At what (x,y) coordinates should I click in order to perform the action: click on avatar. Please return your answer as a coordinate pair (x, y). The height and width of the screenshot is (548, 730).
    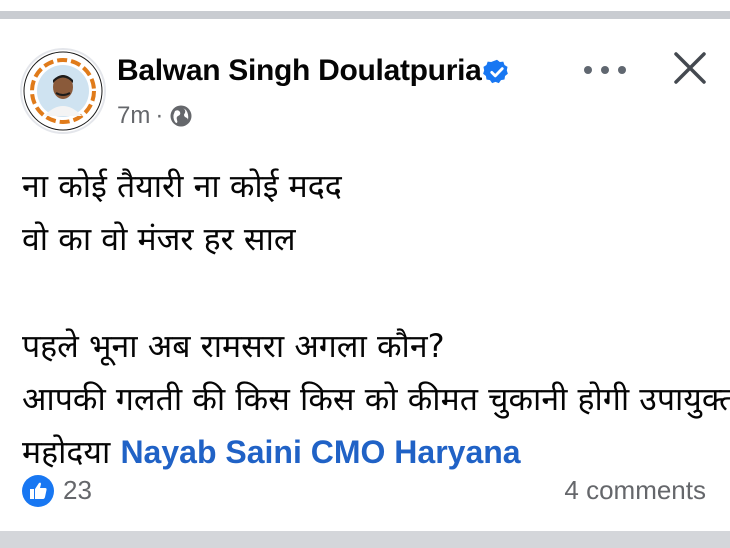
    Looking at the image, I should click on (63, 91).